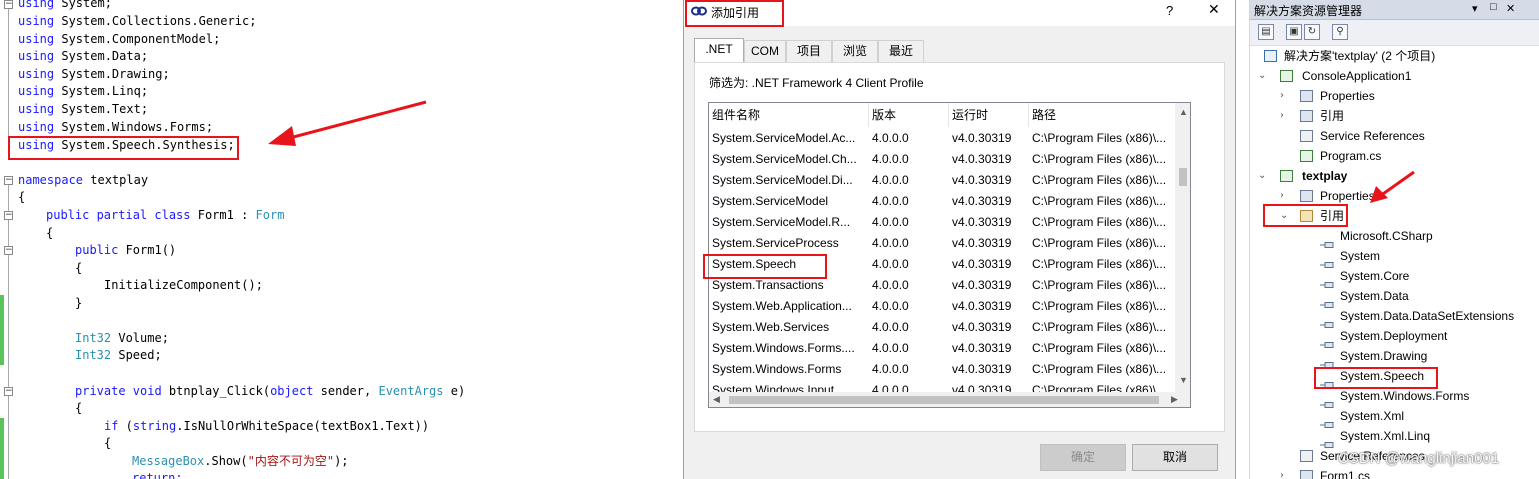 Image resolution: width=1539 pixels, height=479 pixels. I want to click on maximize-icon: □, so click(1493, 7).